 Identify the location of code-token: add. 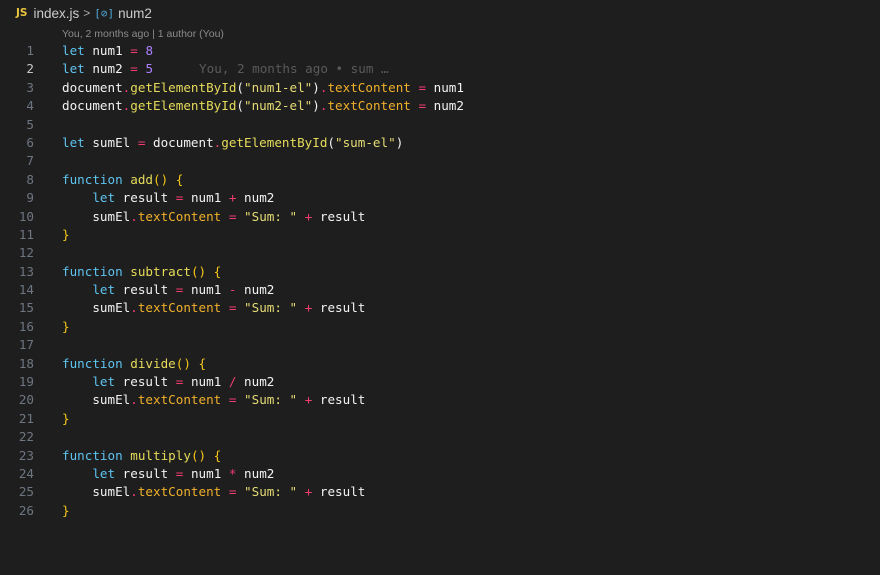
(142, 179).